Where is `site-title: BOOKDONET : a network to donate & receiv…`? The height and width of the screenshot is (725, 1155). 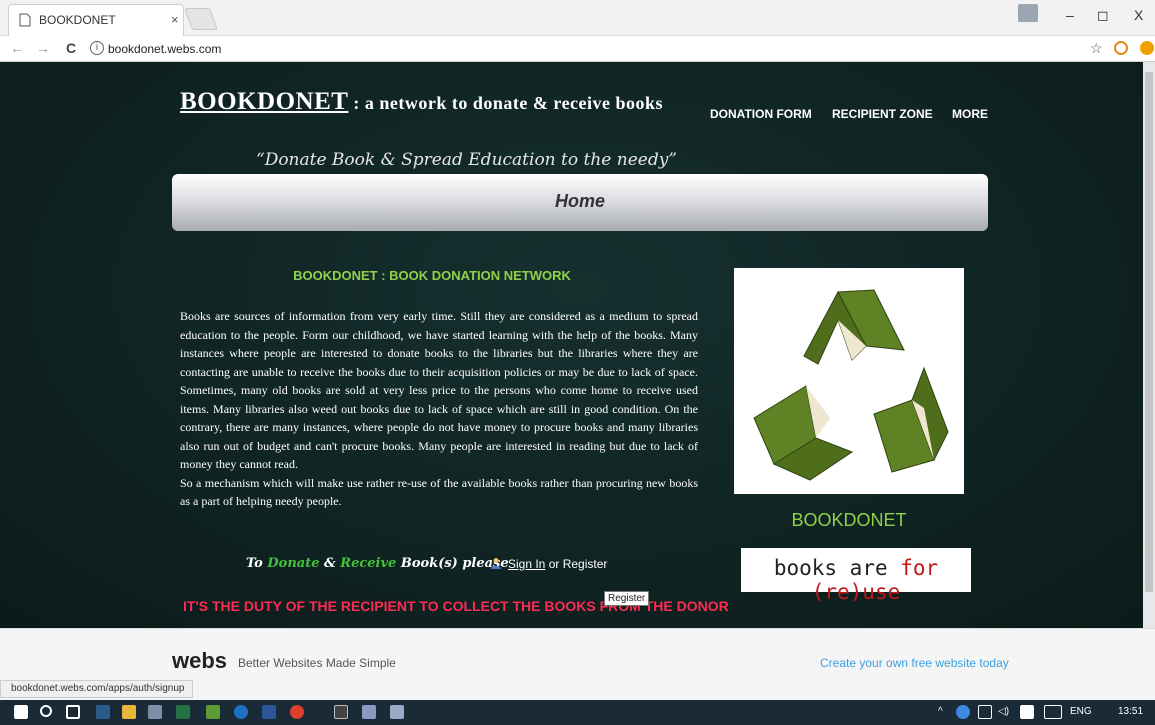 site-title: BOOKDONET : a network to donate & receiv… is located at coordinates (421, 102).